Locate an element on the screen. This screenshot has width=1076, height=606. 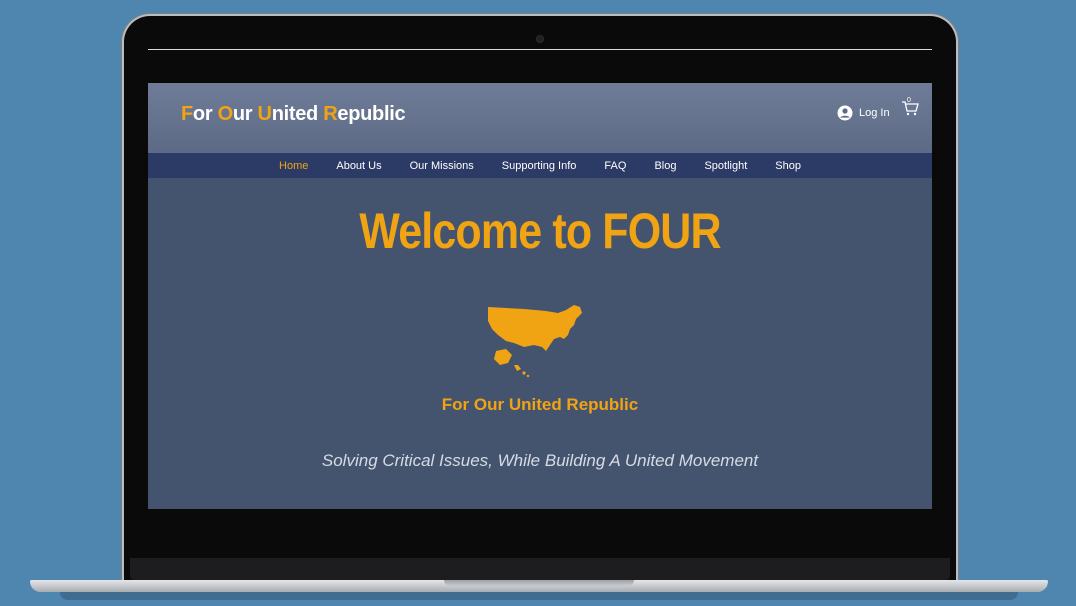
login-button: Log In is located at coordinates (863, 113).